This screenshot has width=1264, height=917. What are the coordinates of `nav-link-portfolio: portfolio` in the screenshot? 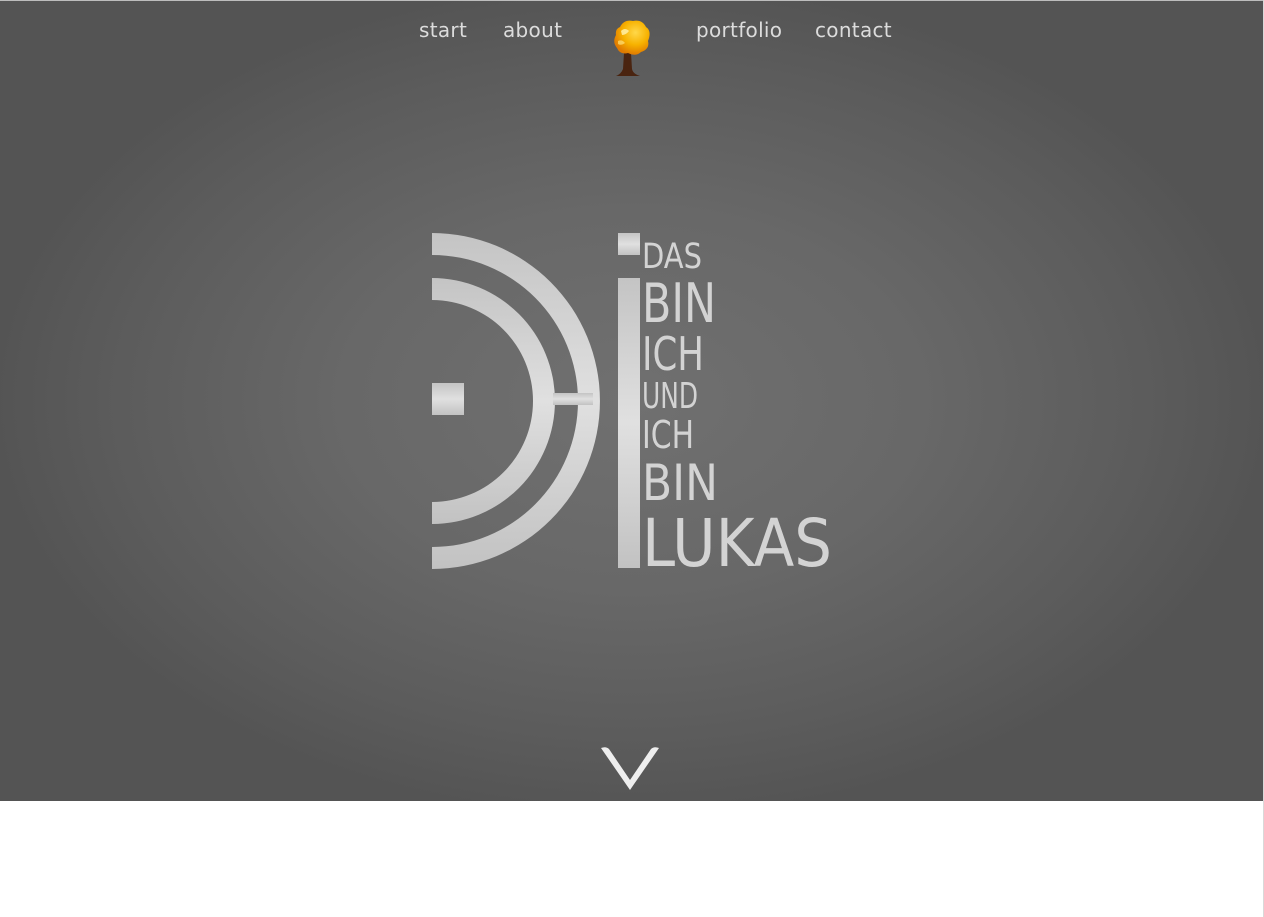 It's located at (739, 30).